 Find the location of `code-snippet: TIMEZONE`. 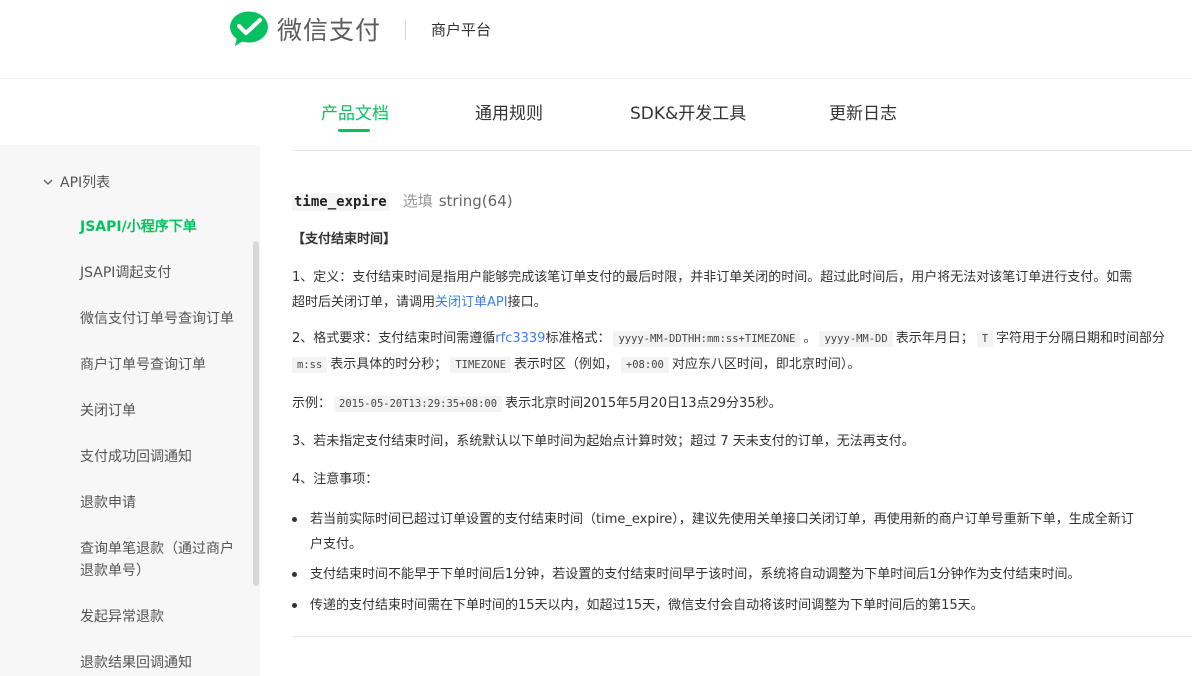

code-snippet: TIMEZONE is located at coordinates (480, 365).